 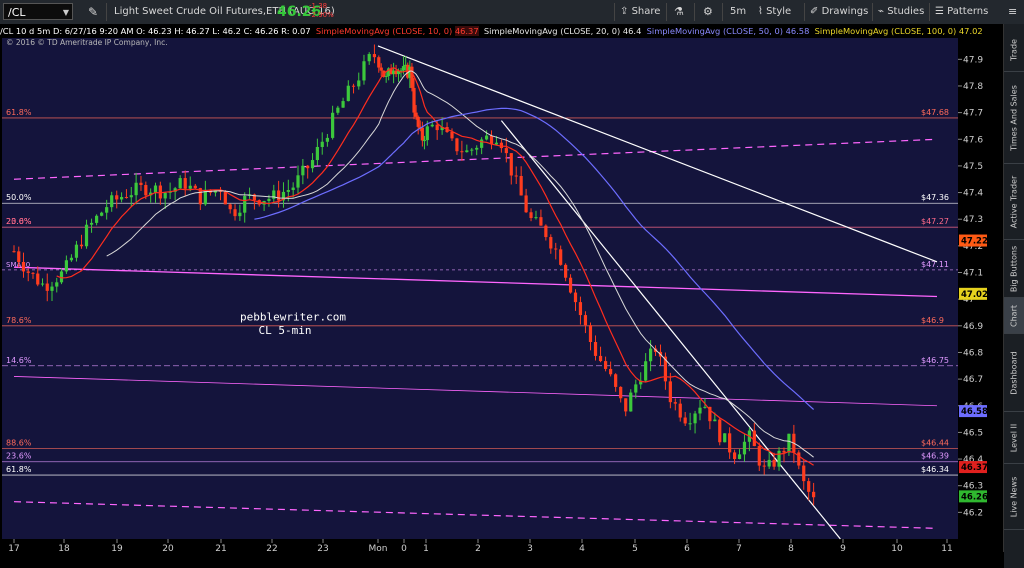 What do you see at coordinates (774, 12) in the screenshot?
I see `style-button: ⌇ Style` at bounding box center [774, 12].